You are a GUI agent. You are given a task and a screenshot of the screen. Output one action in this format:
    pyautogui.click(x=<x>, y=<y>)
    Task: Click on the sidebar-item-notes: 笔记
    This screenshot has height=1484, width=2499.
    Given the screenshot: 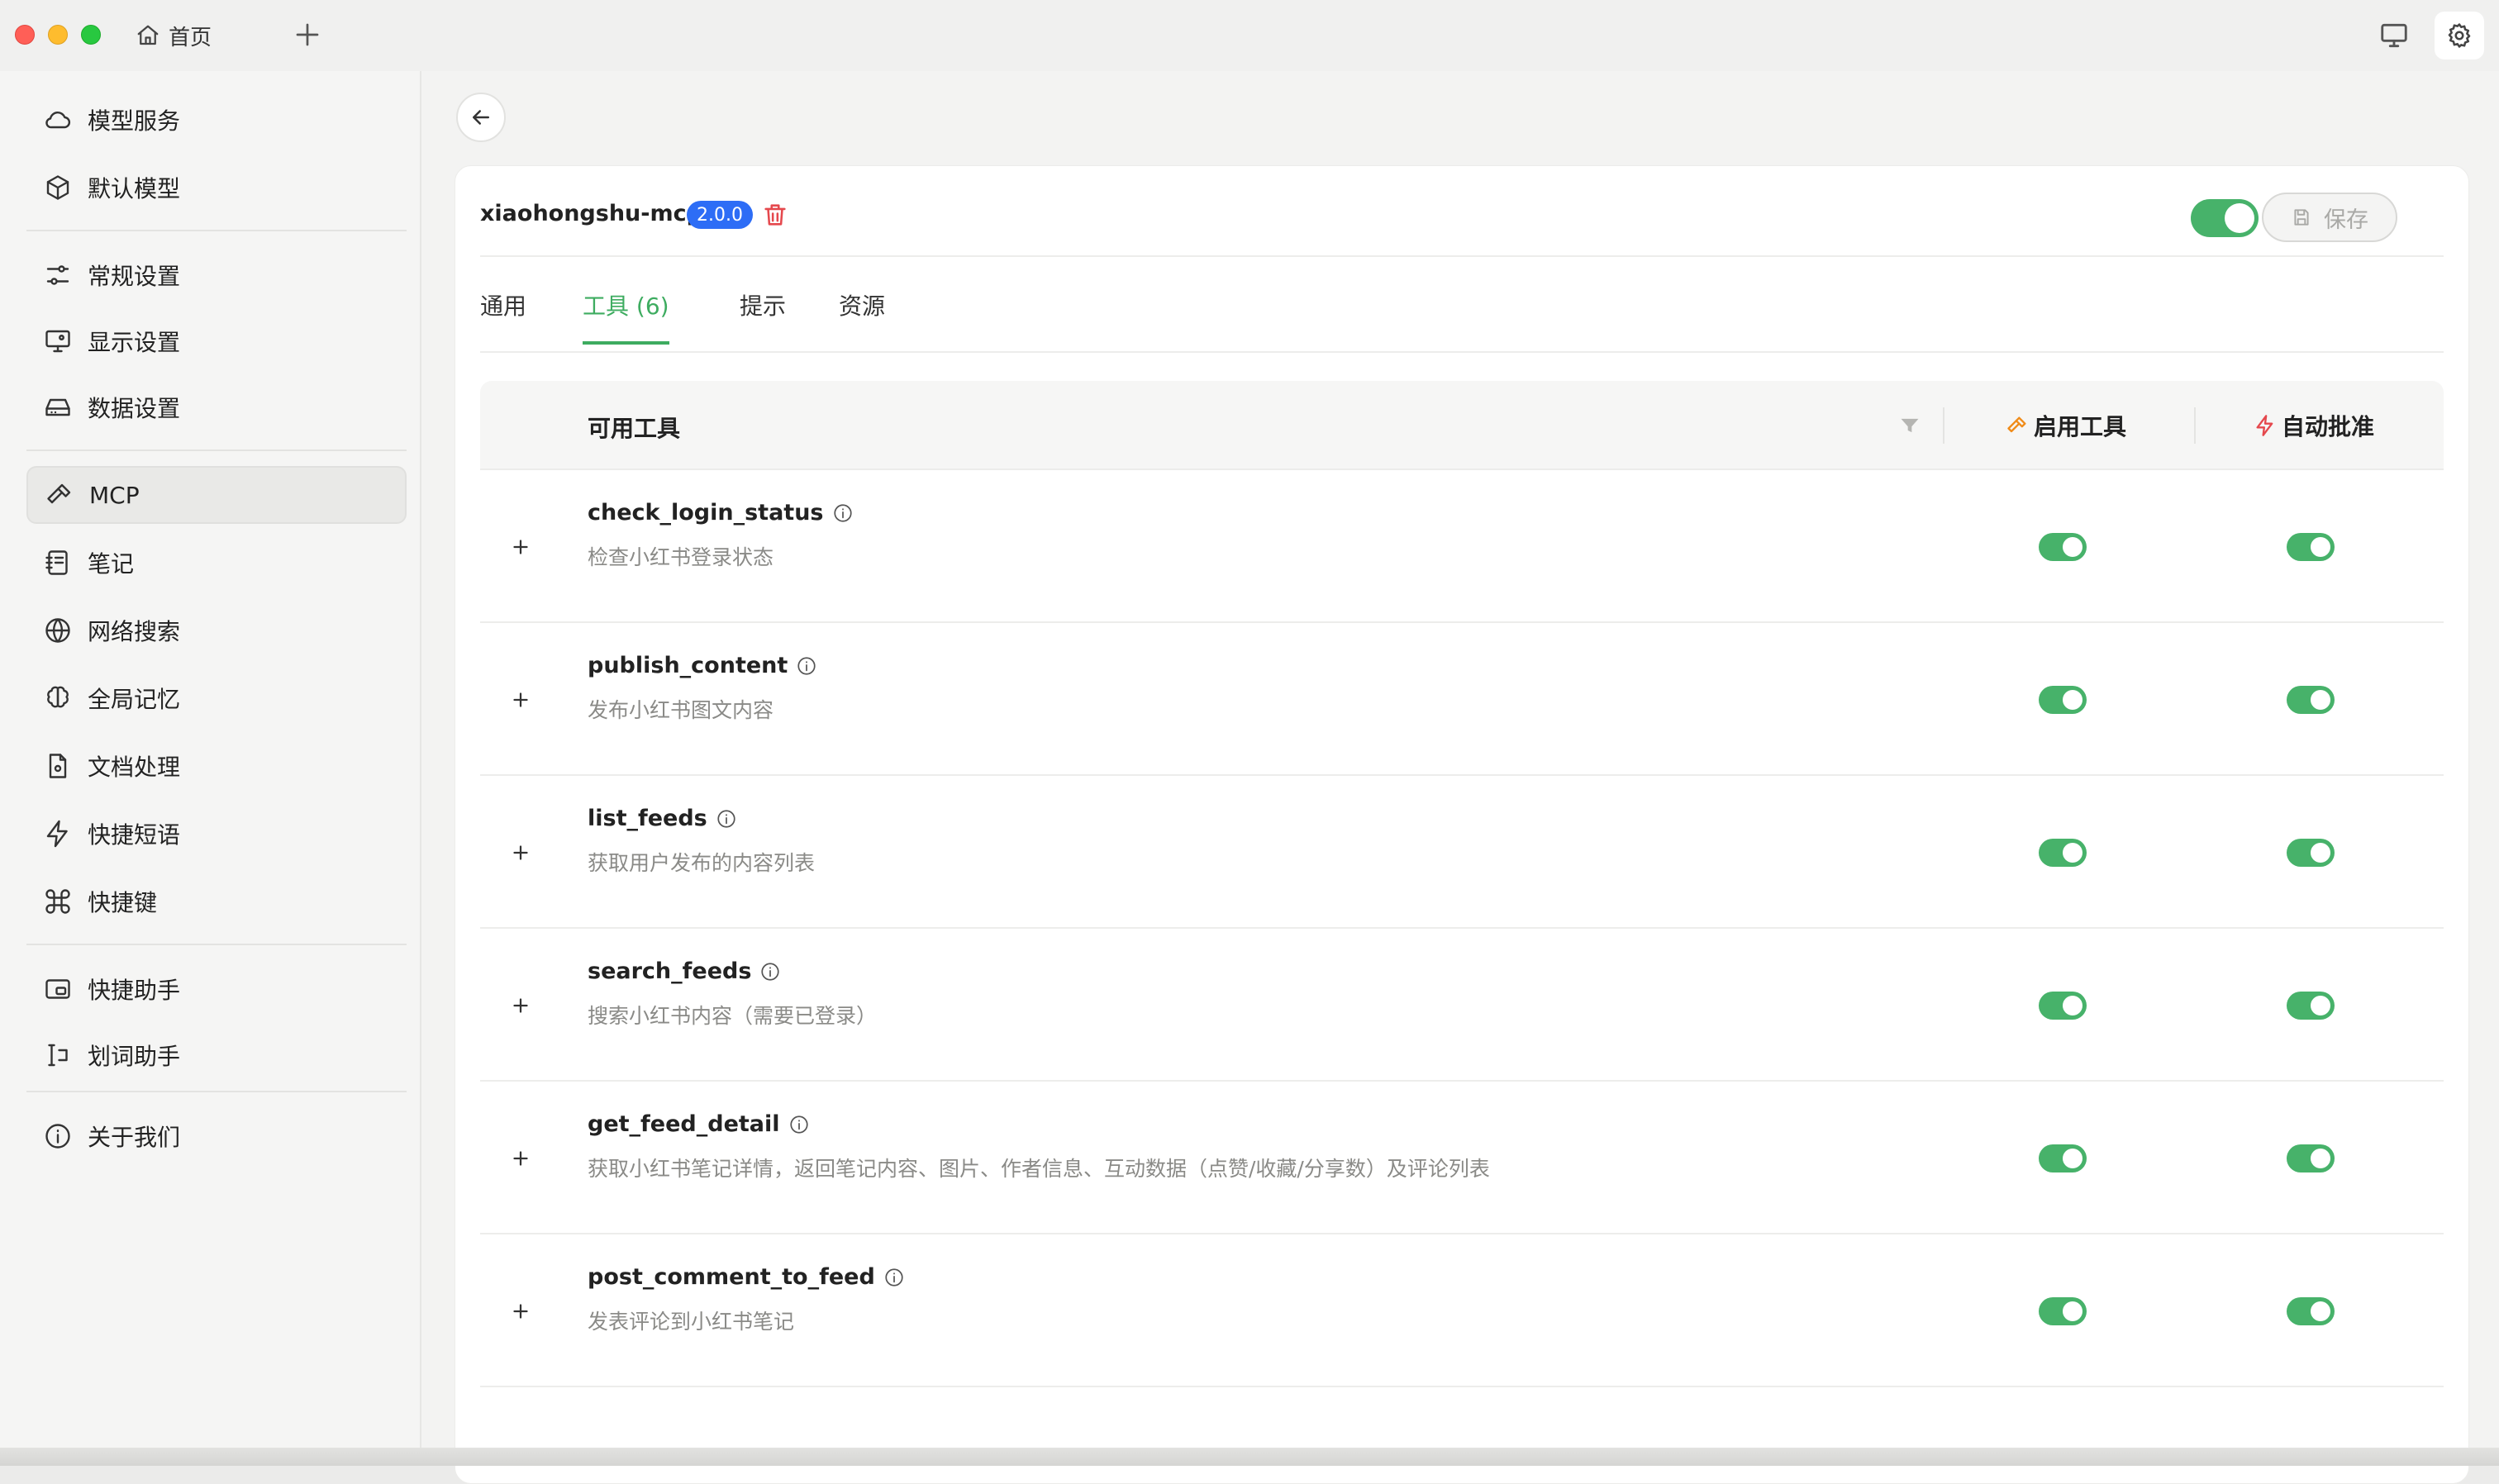 What is the action you would take?
    pyautogui.click(x=216, y=563)
    